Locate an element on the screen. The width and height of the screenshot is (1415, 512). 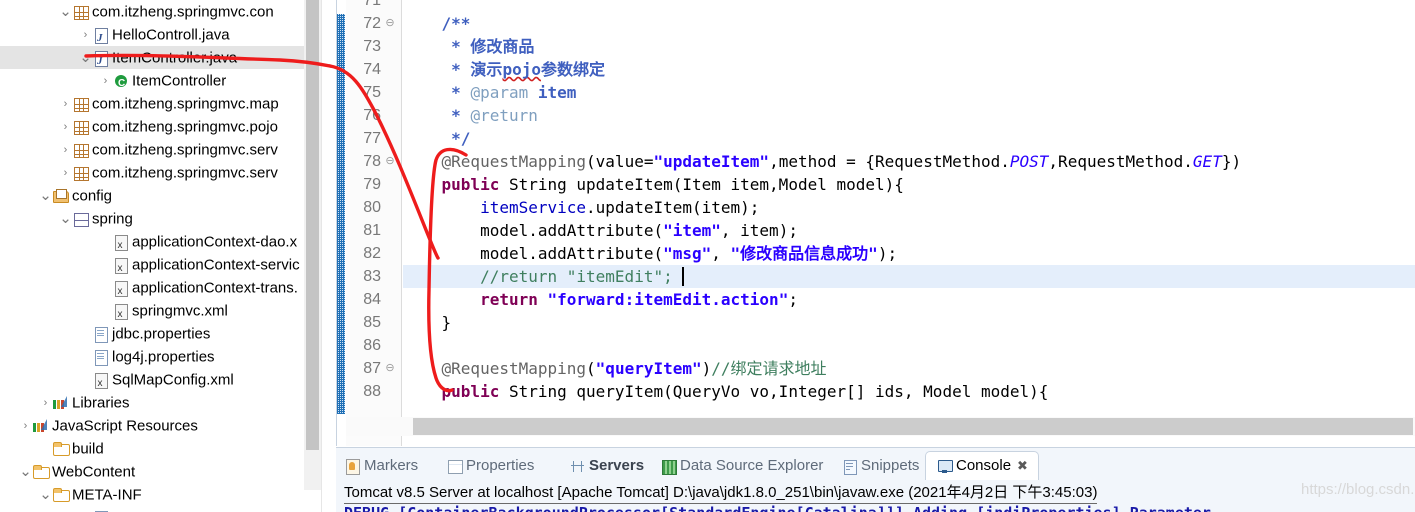
code-token: "forward:itemEdit.action" is located at coordinates (668, 299).